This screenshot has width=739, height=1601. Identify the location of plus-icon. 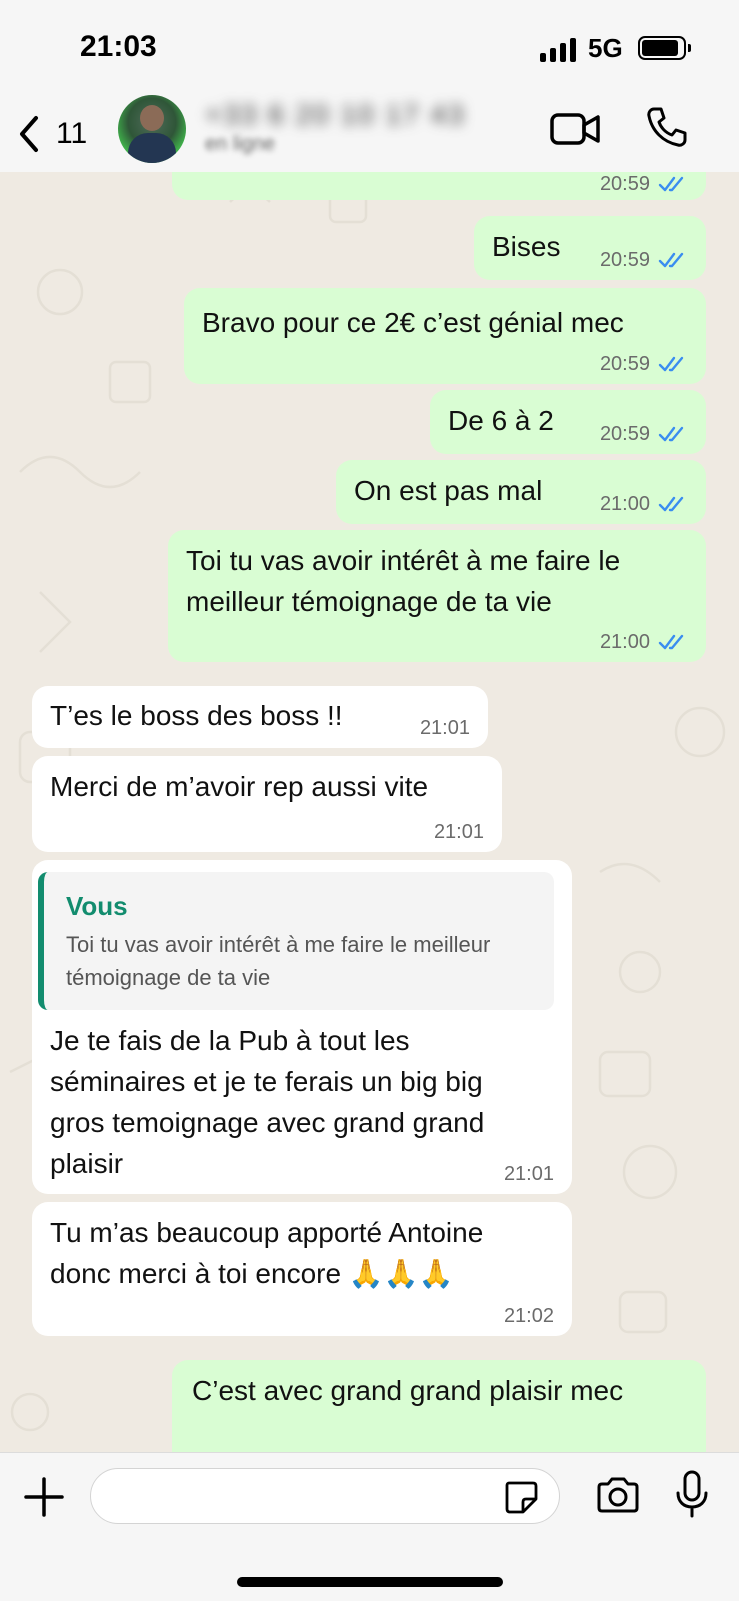
(44, 1497).